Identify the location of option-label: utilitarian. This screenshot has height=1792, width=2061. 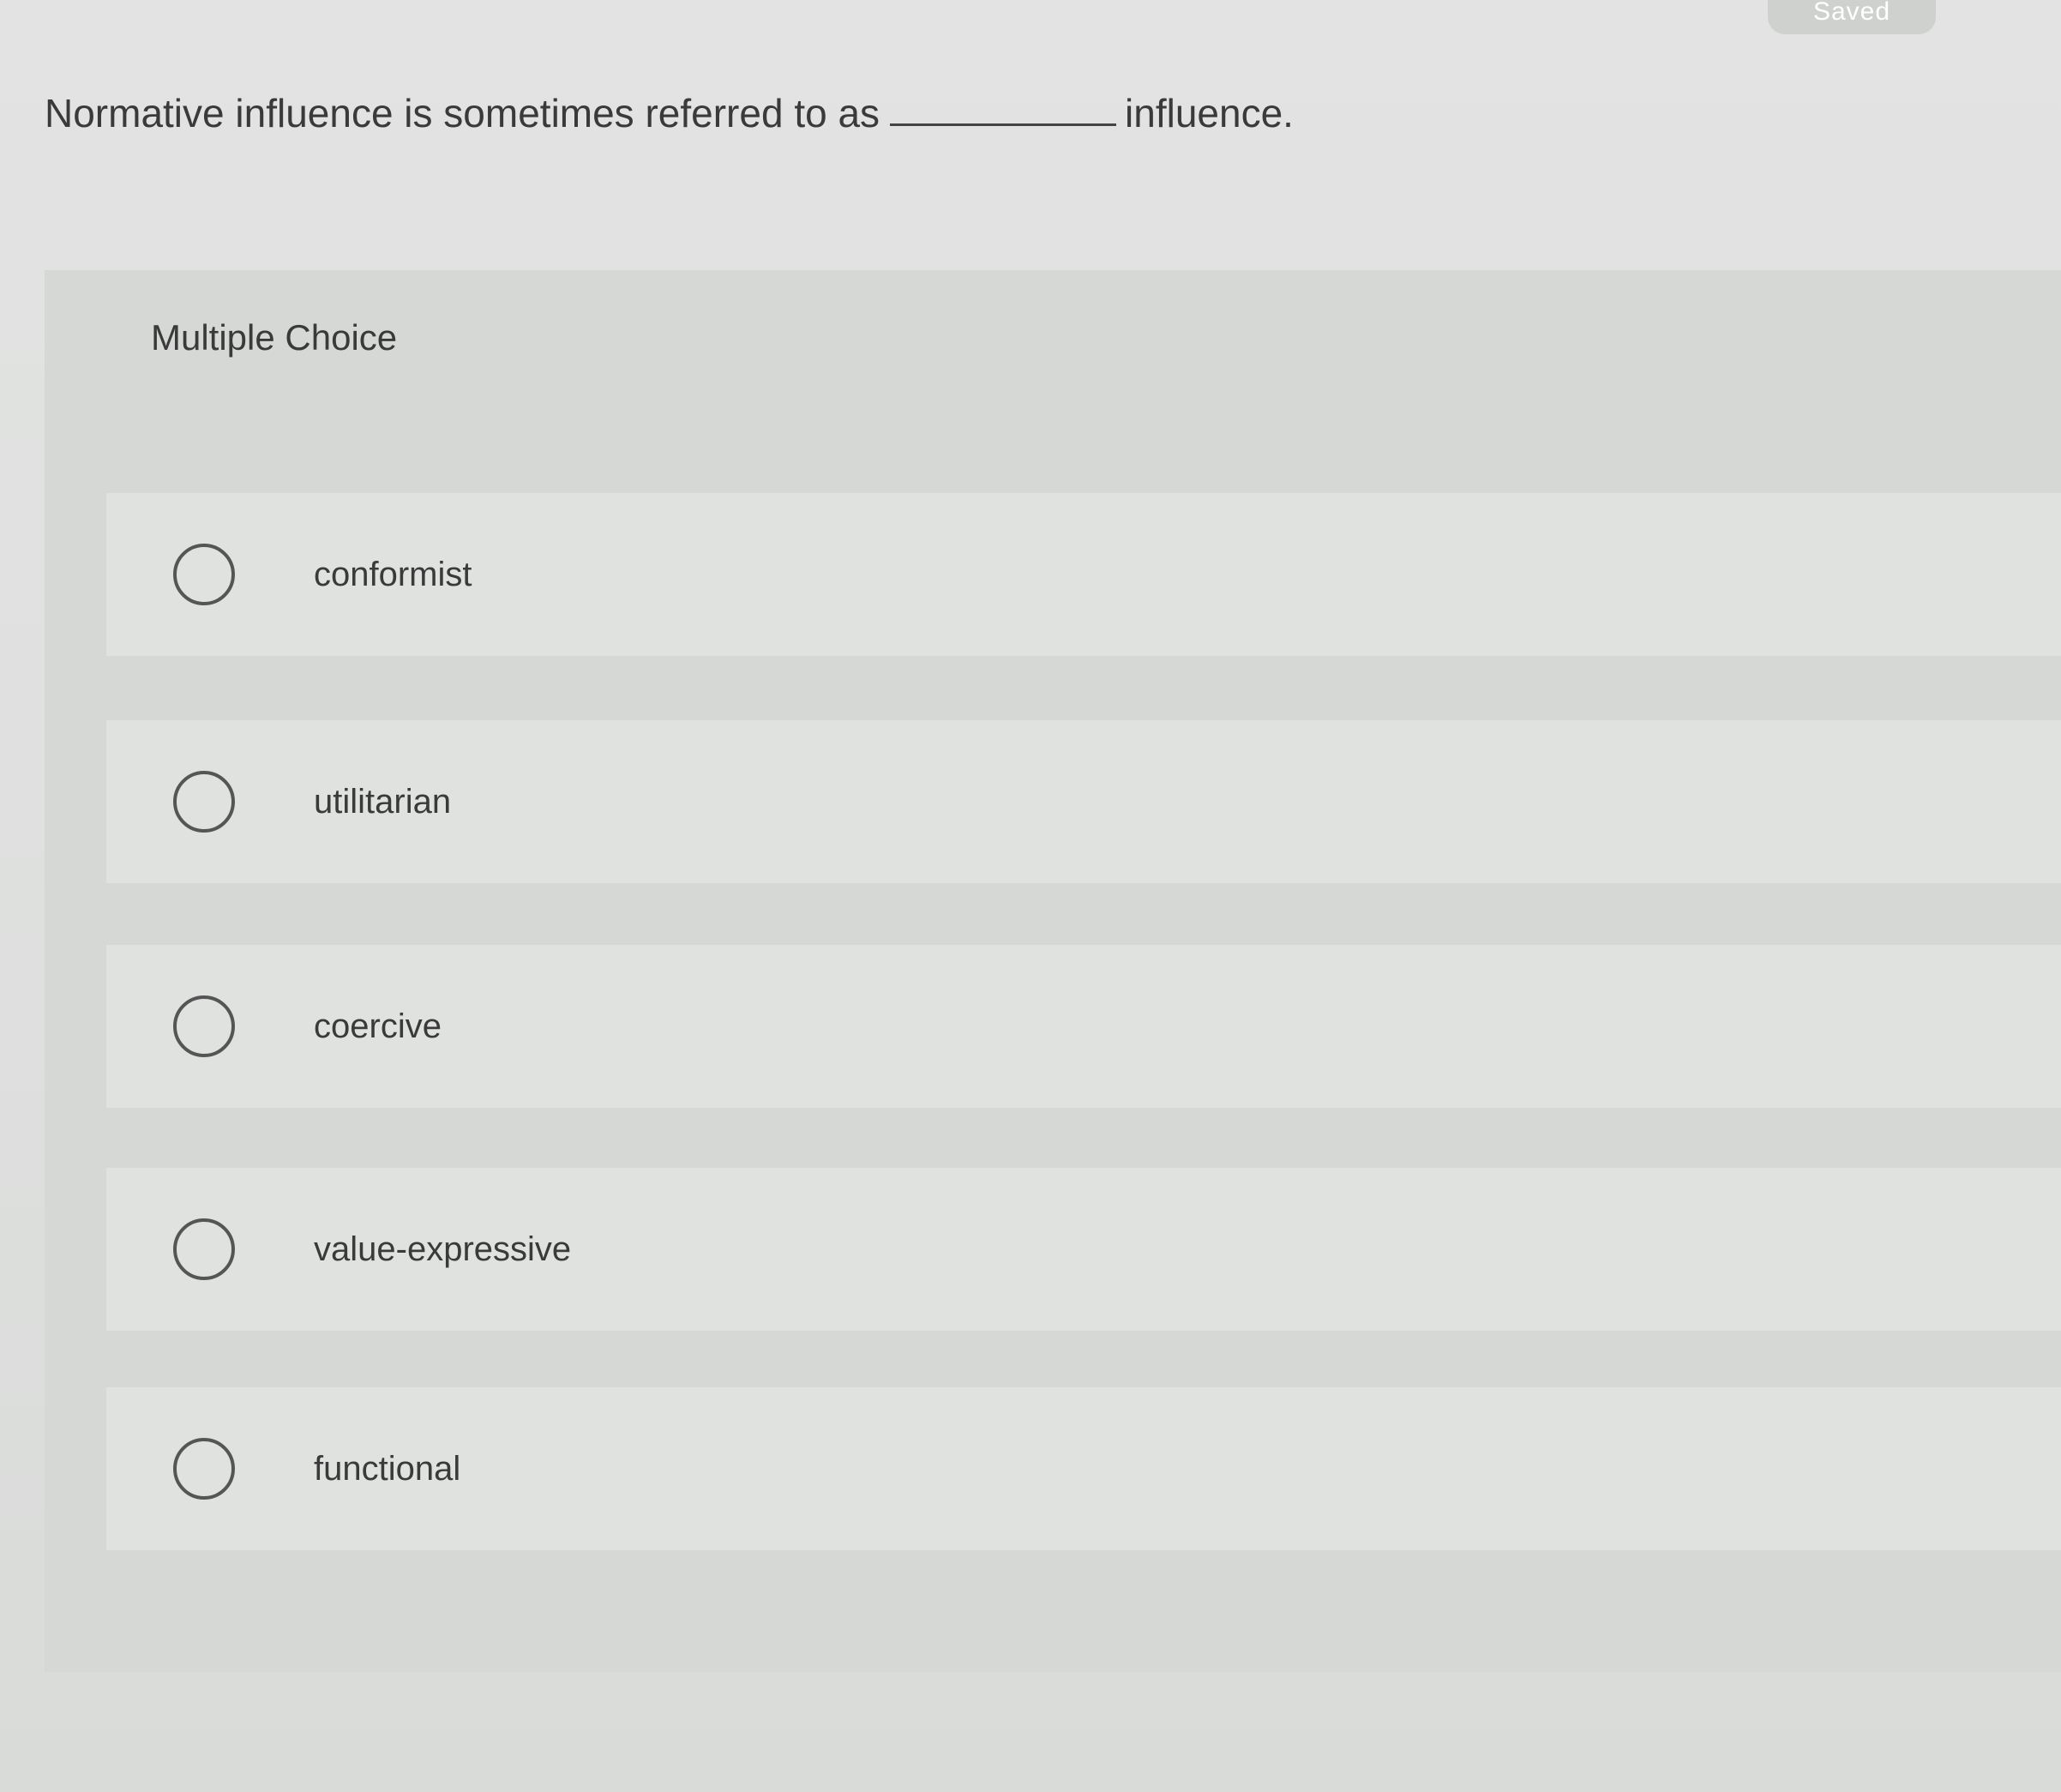
(383, 801).